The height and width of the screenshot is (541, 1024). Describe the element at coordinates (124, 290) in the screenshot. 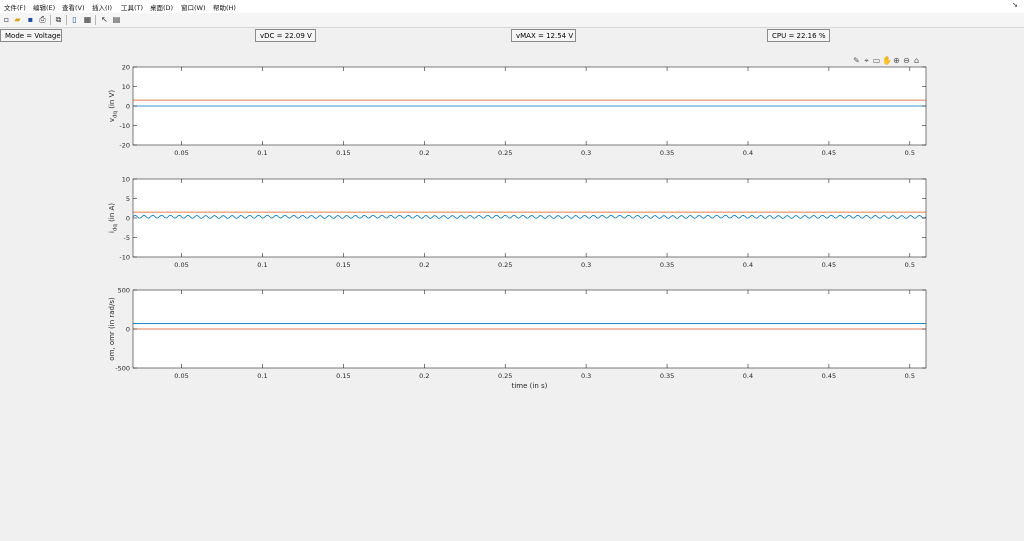

I see `y-tick-label: 500` at that location.